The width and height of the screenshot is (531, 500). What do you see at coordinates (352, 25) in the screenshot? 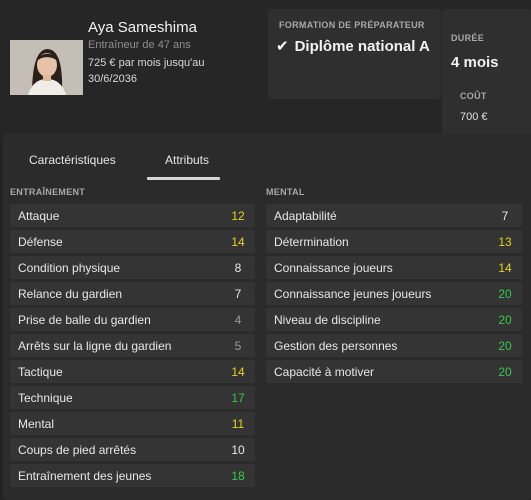
I see `course-caption: FORMATION DE PRÉPARATEUR` at bounding box center [352, 25].